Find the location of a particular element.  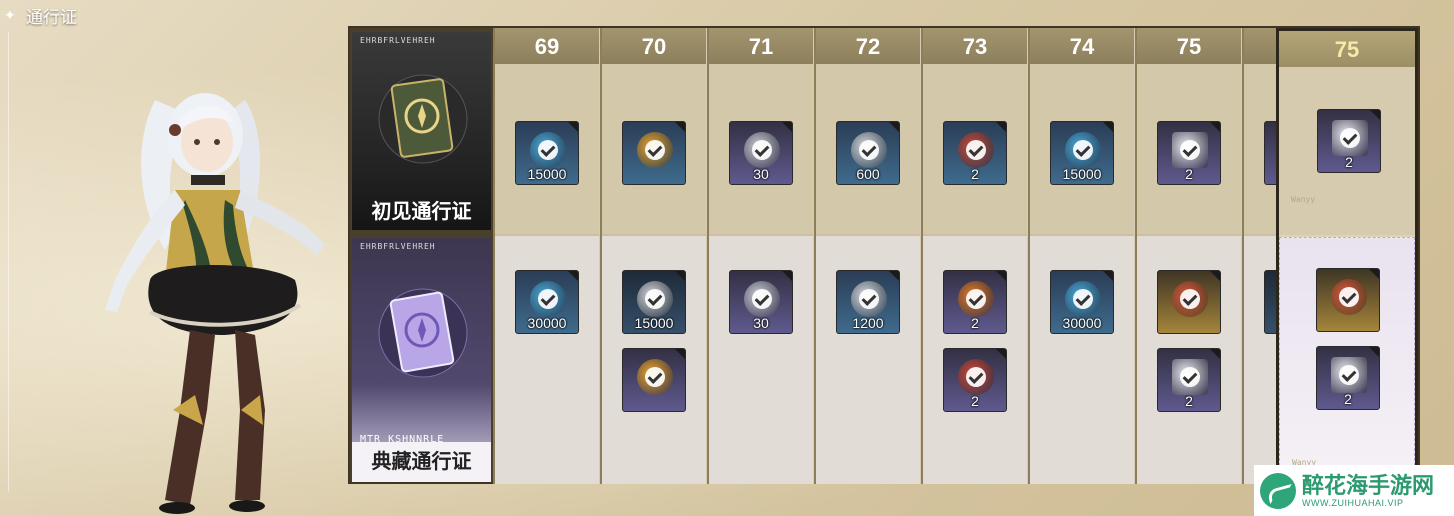

page-header: ✦ 通行证 is located at coordinates (38, 15).